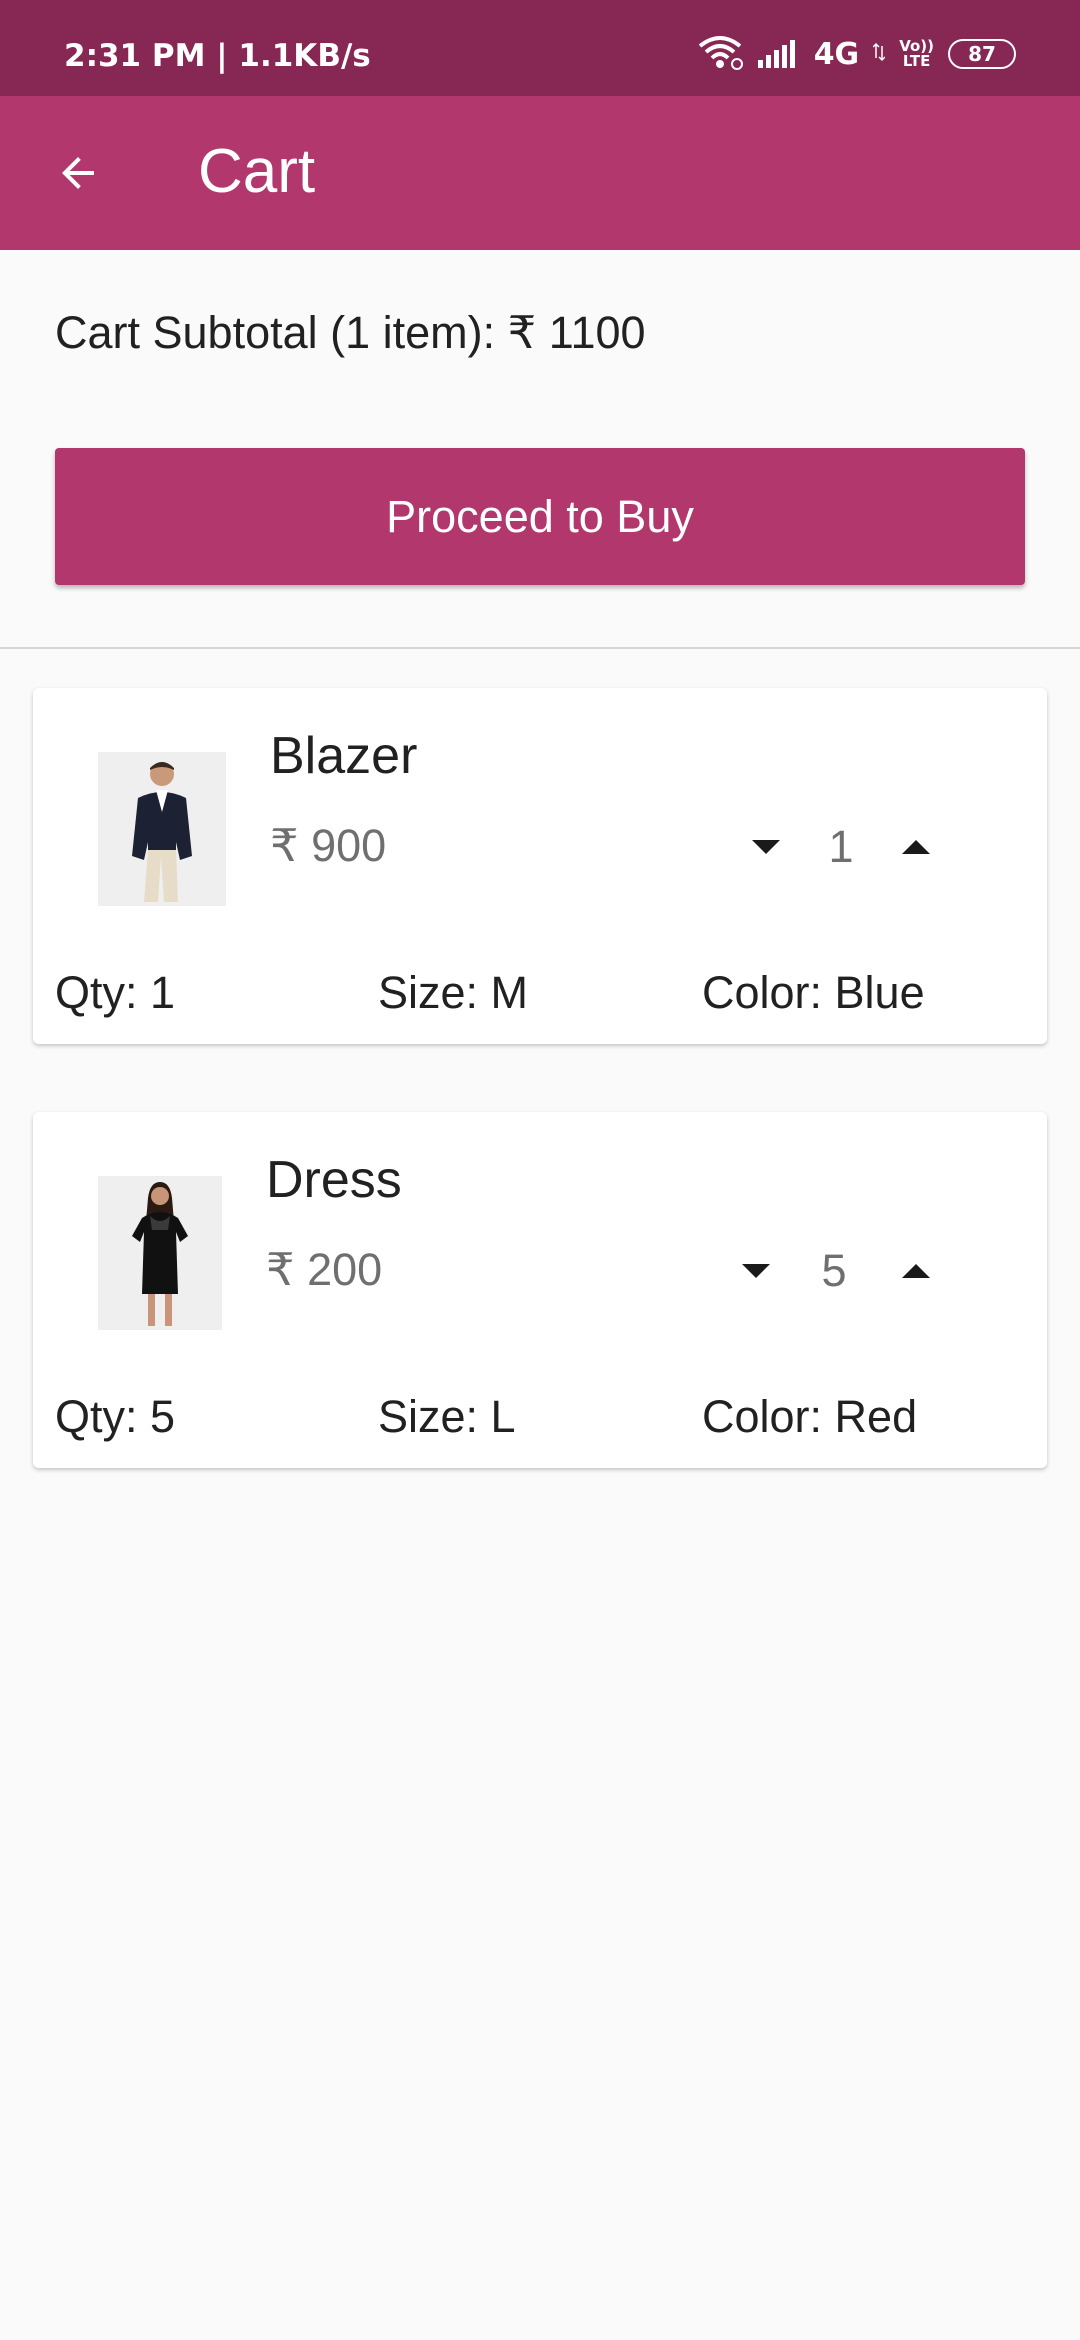  What do you see at coordinates (540, 516) in the screenshot?
I see `proceed-to-buy-button: Proceed to Buy` at bounding box center [540, 516].